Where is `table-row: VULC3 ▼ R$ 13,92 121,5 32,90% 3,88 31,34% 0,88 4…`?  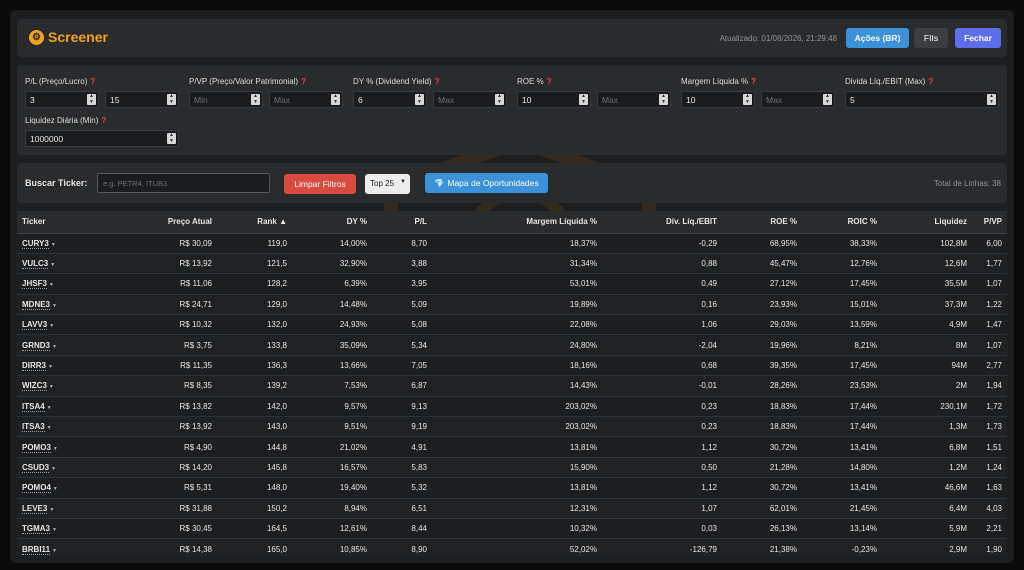 table-row: VULC3 ▼ R$ 13,92 121,5 32,90% 3,88 31,34% 0,88 4… is located at coordinates (512, 264).